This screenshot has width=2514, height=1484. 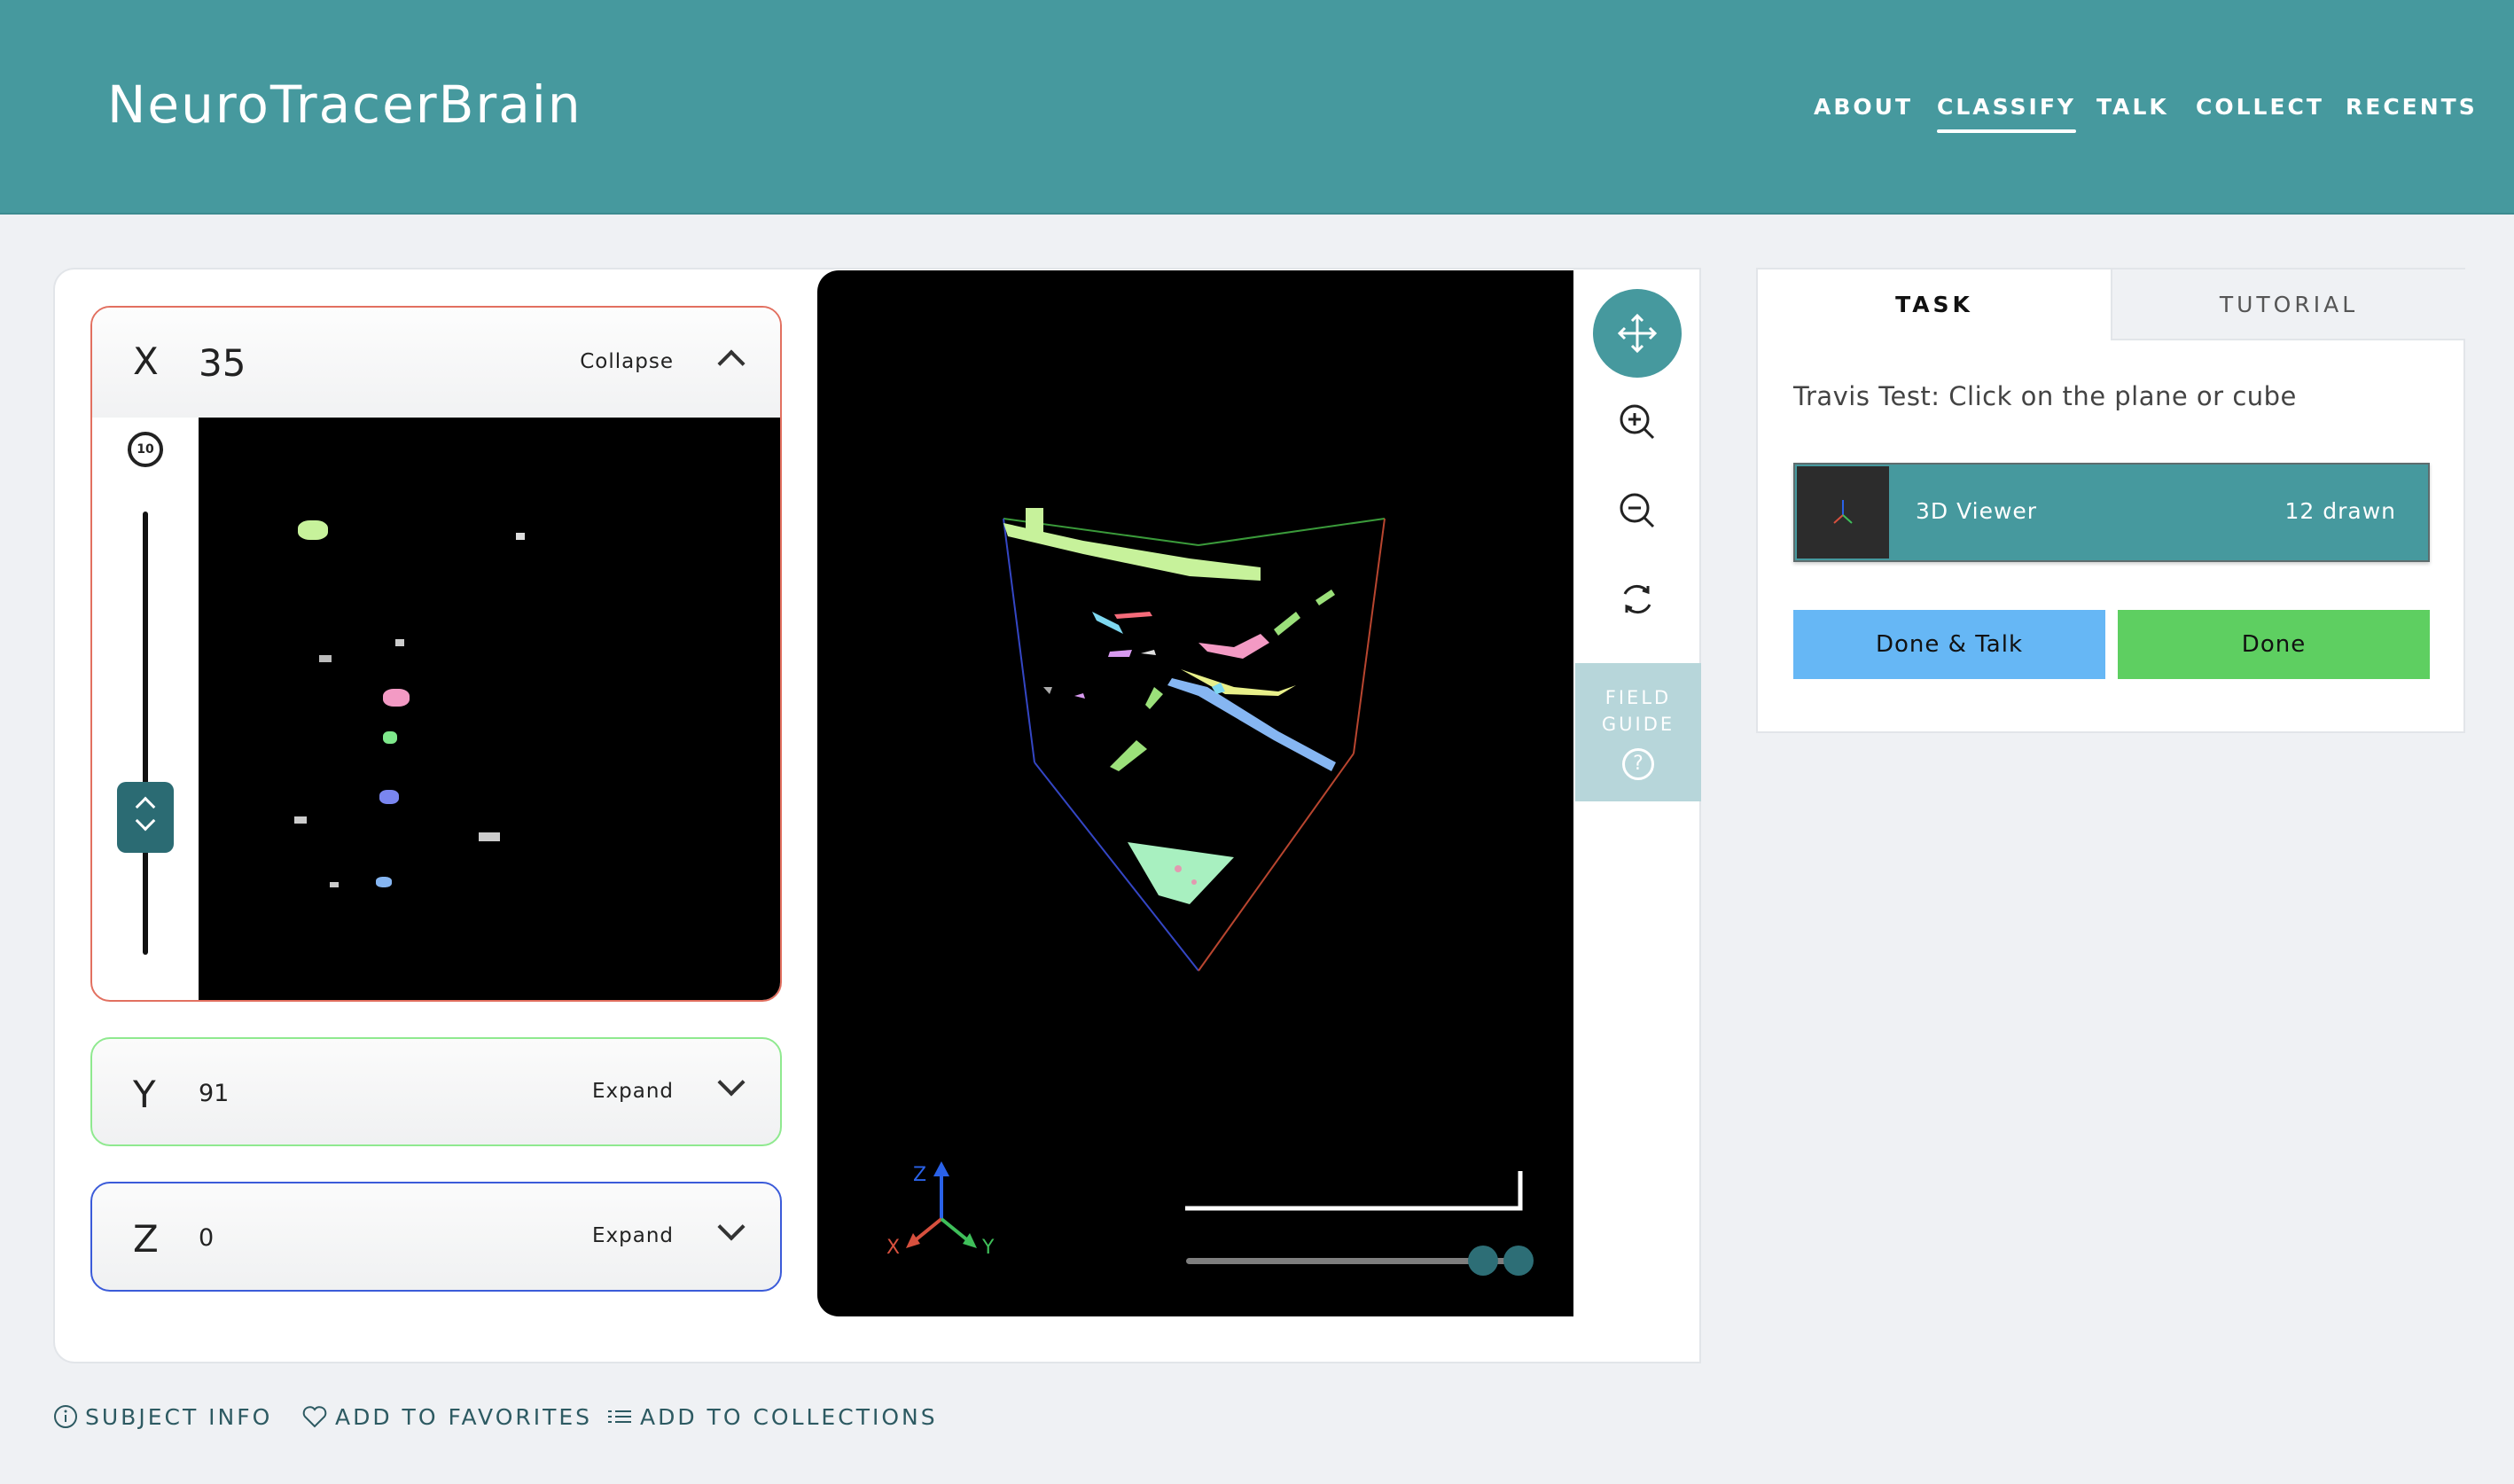 What do you see at coordinates (436, 1237) in the screenshot?
I see `plane-z-panel: Z 0 Expand` at bounding box center [436, 1237].